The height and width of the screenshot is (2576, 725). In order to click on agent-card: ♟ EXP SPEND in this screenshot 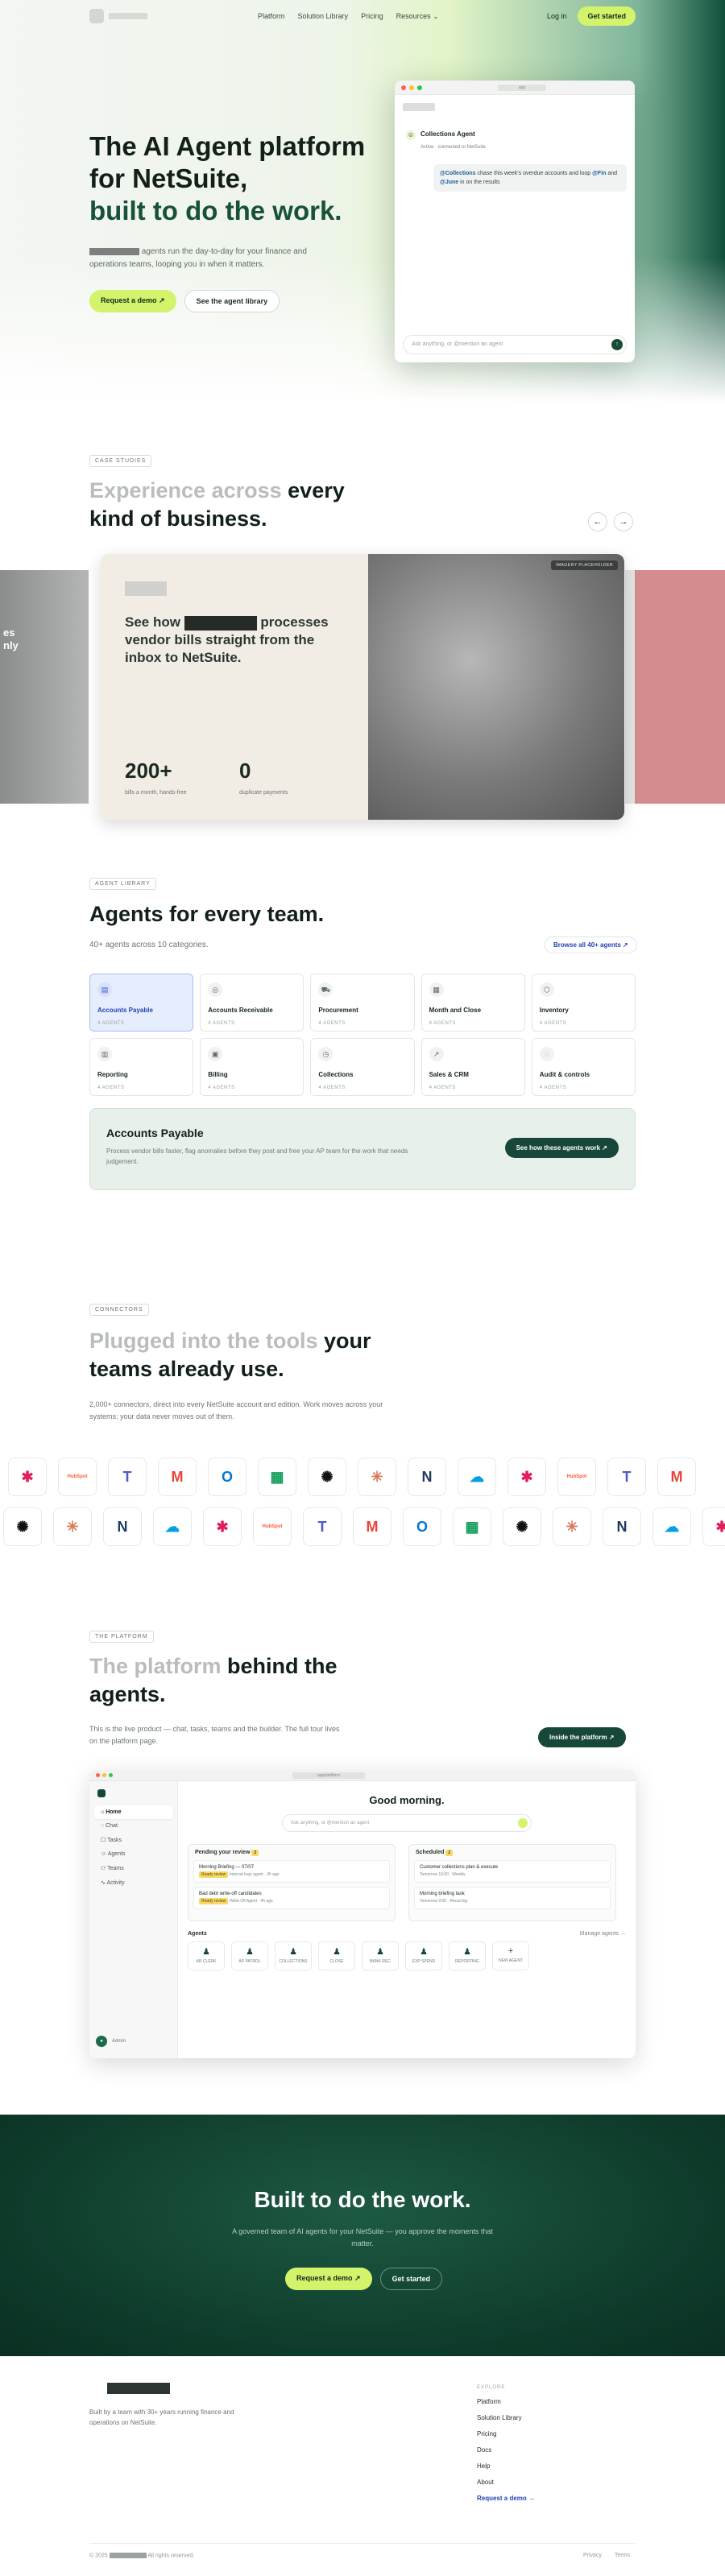, I will do `click(424, 1956)`.